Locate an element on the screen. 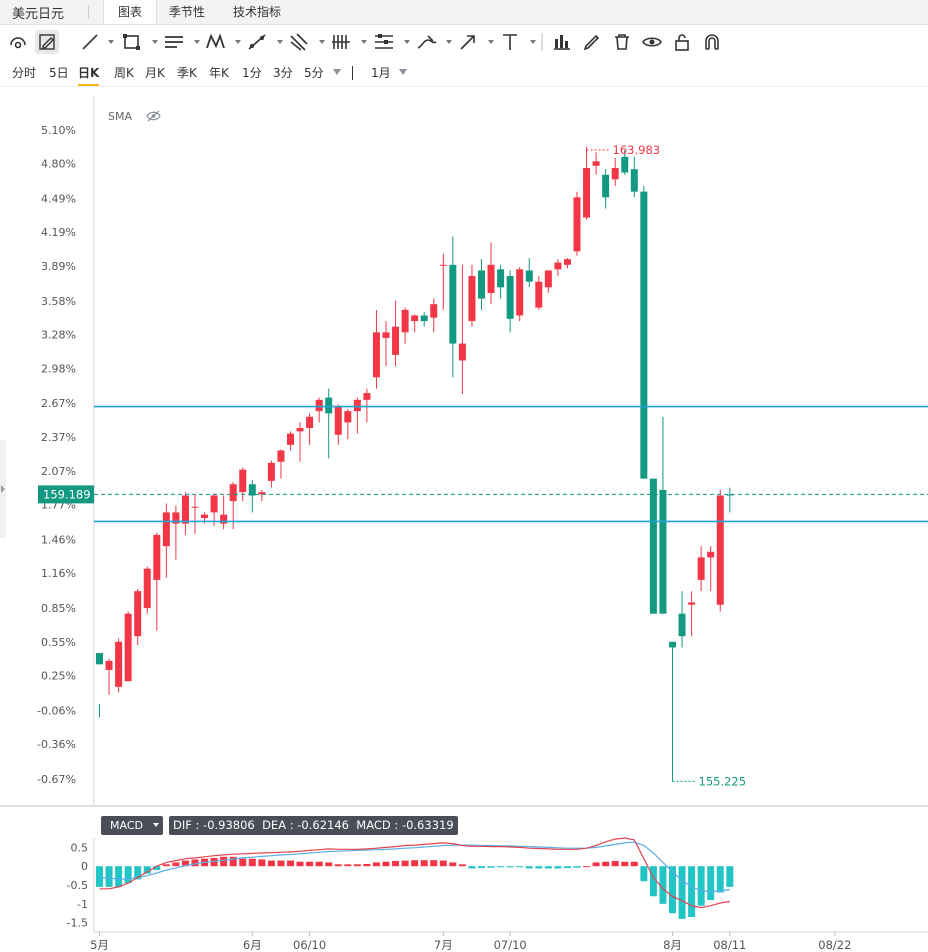 The height and width of the screenshot is (952, 928). period-tick: 分时 is located at coordinates (24, 74).